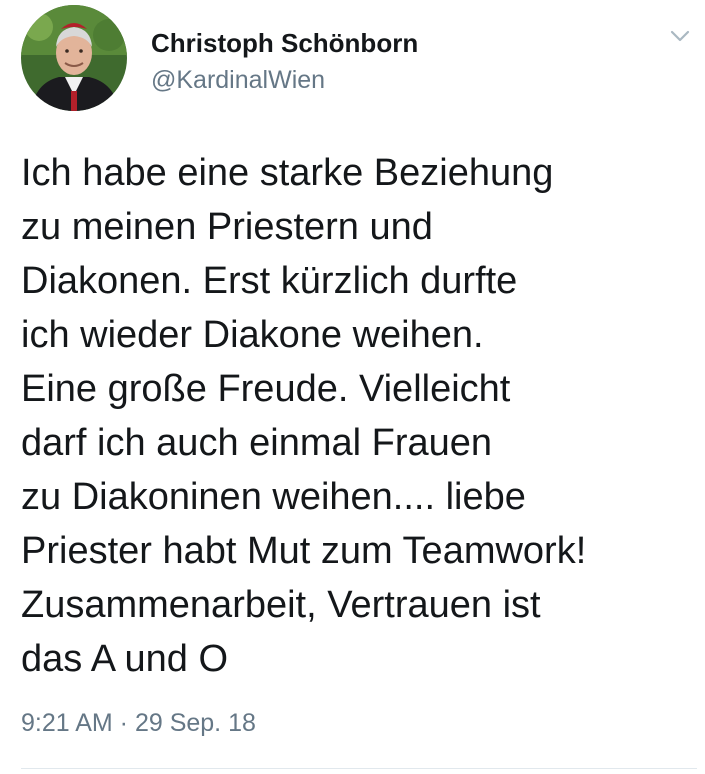  Describe the element at coordinates (227, 227) in the screenshot. I see `tweet-text-line: zu meinen Priestern und` at that location.